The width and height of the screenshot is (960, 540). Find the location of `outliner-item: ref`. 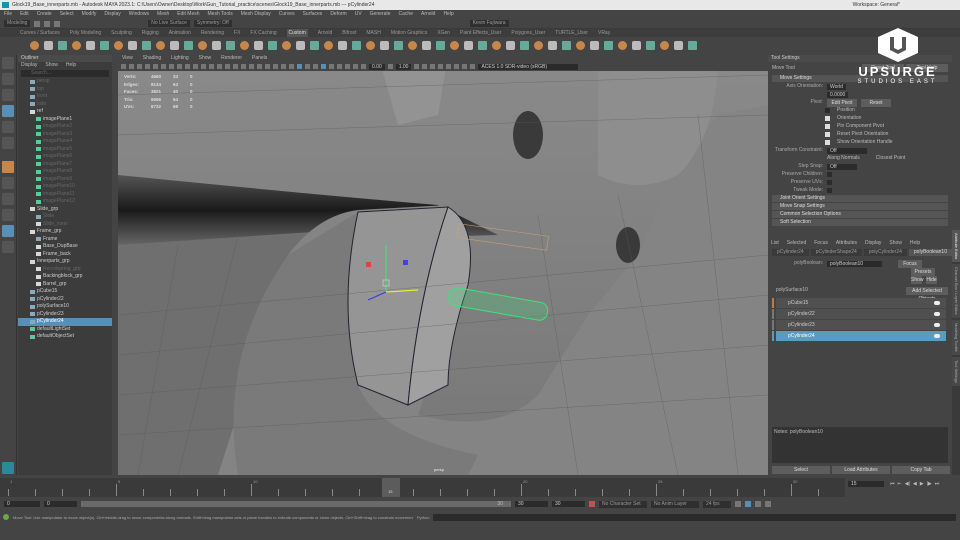

outliner-item: ref is located at coordinates (65, 112).